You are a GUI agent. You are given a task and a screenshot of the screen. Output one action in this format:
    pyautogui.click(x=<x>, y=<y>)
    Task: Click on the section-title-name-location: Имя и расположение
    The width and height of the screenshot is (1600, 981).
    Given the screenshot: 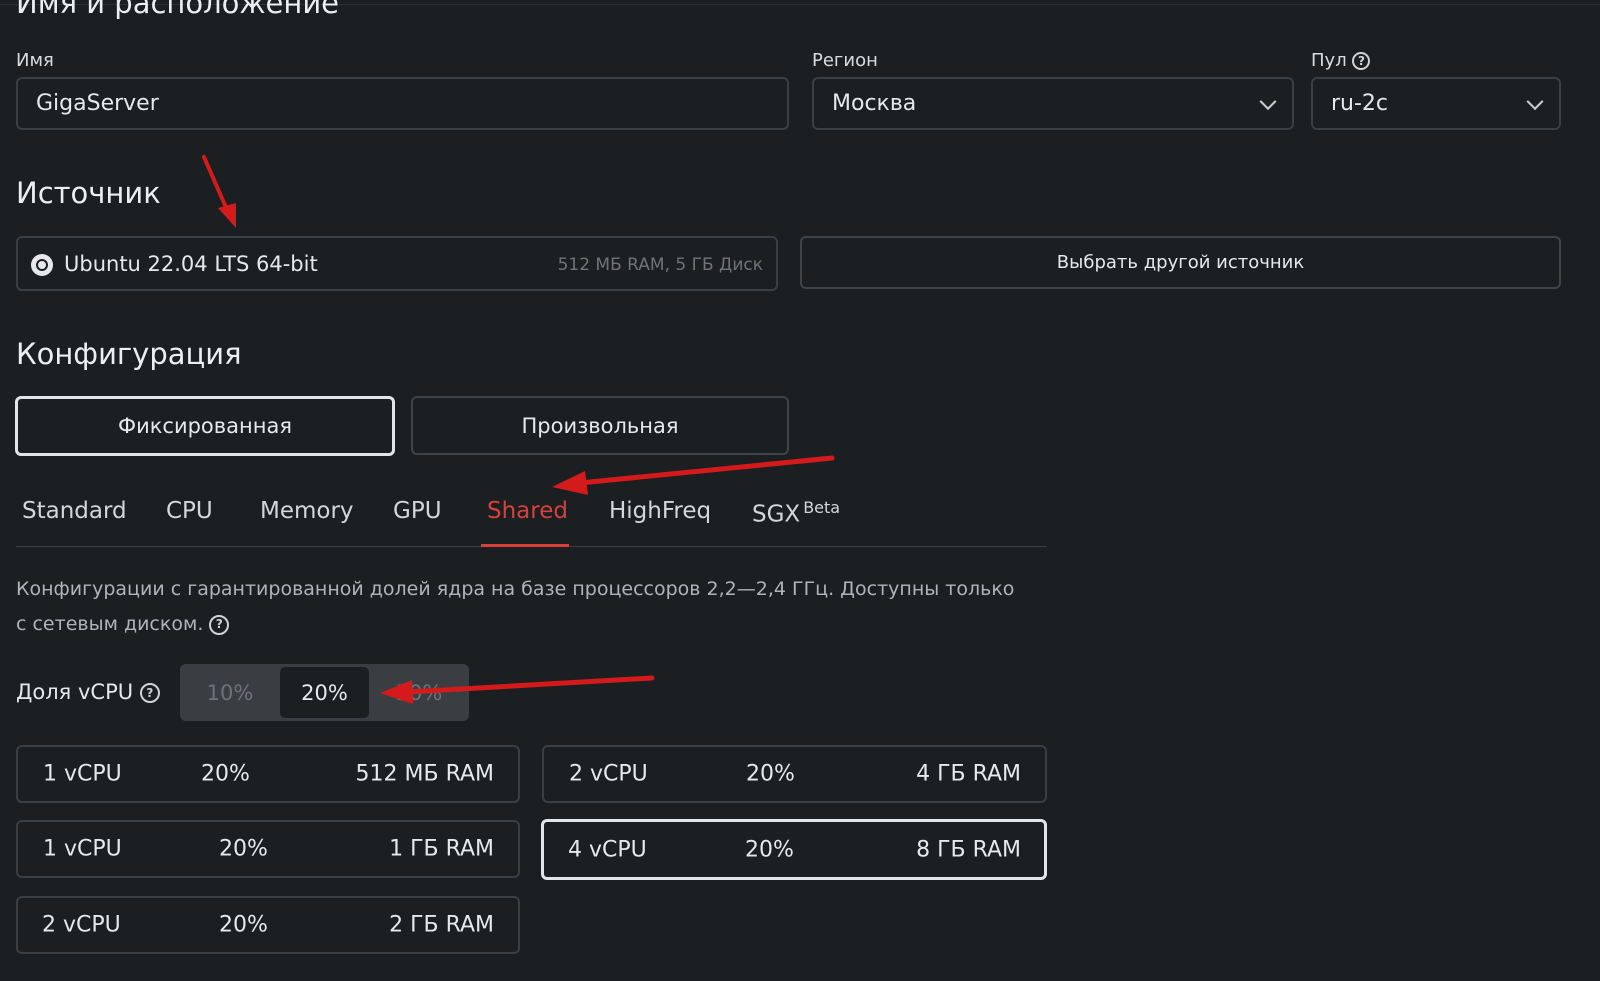 What is the action you would take?
    pyautogui.click(x=178, y=10)
    